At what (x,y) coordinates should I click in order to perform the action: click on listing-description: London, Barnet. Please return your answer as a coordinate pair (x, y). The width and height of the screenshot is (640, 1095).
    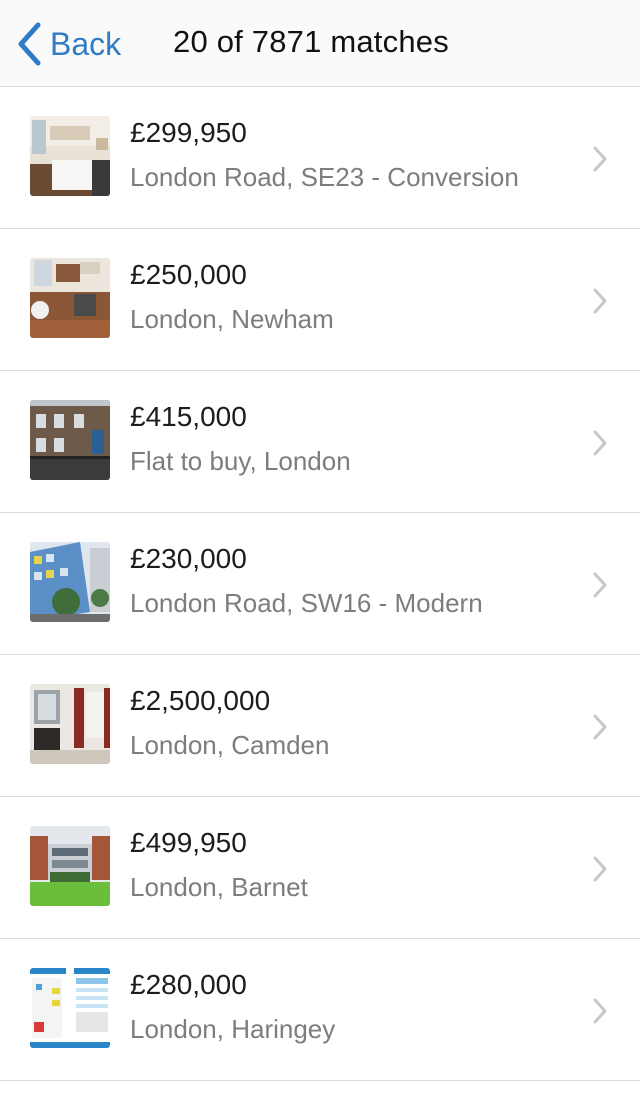
    Looking at the image, I should click on (219, 887).